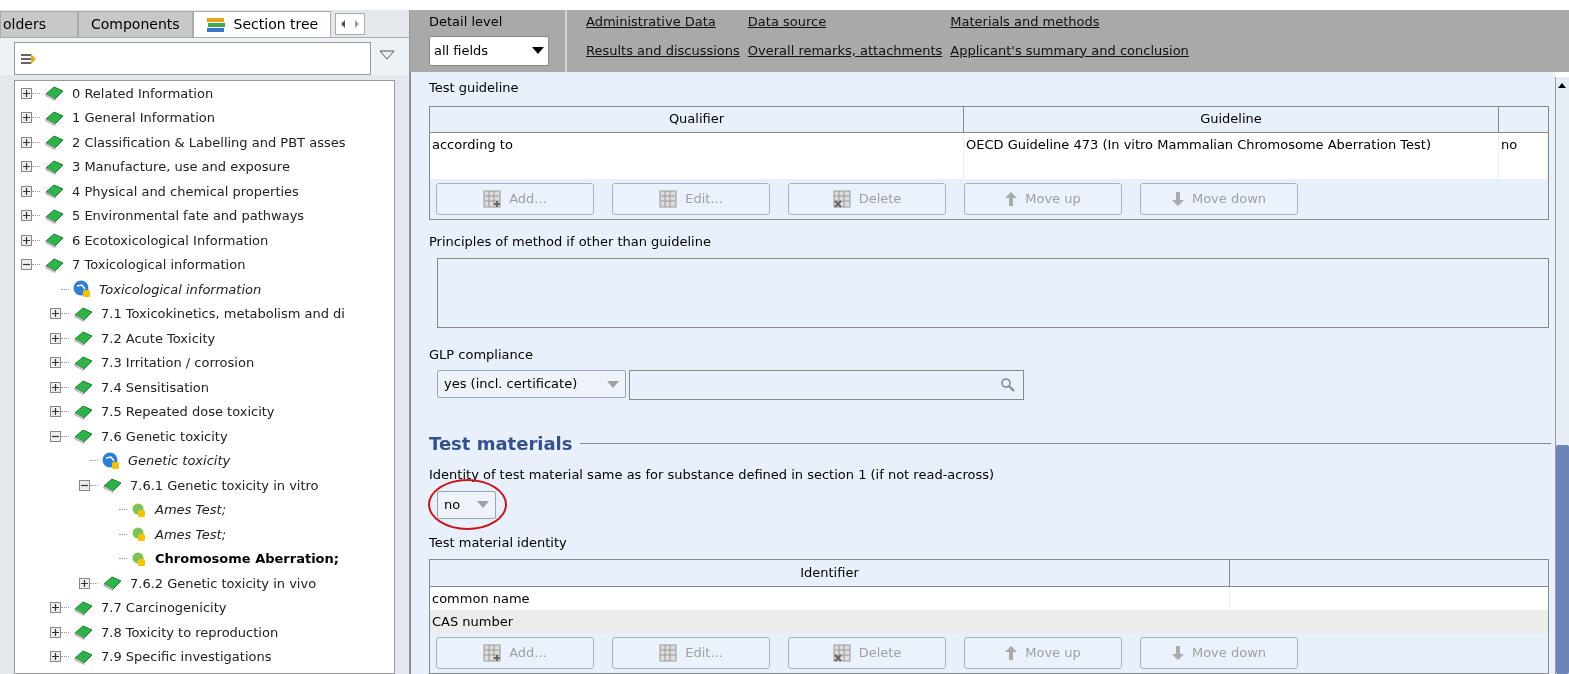 This screenshot has width=1569, height=674. I want to click on filter-field, so click(192, 58).